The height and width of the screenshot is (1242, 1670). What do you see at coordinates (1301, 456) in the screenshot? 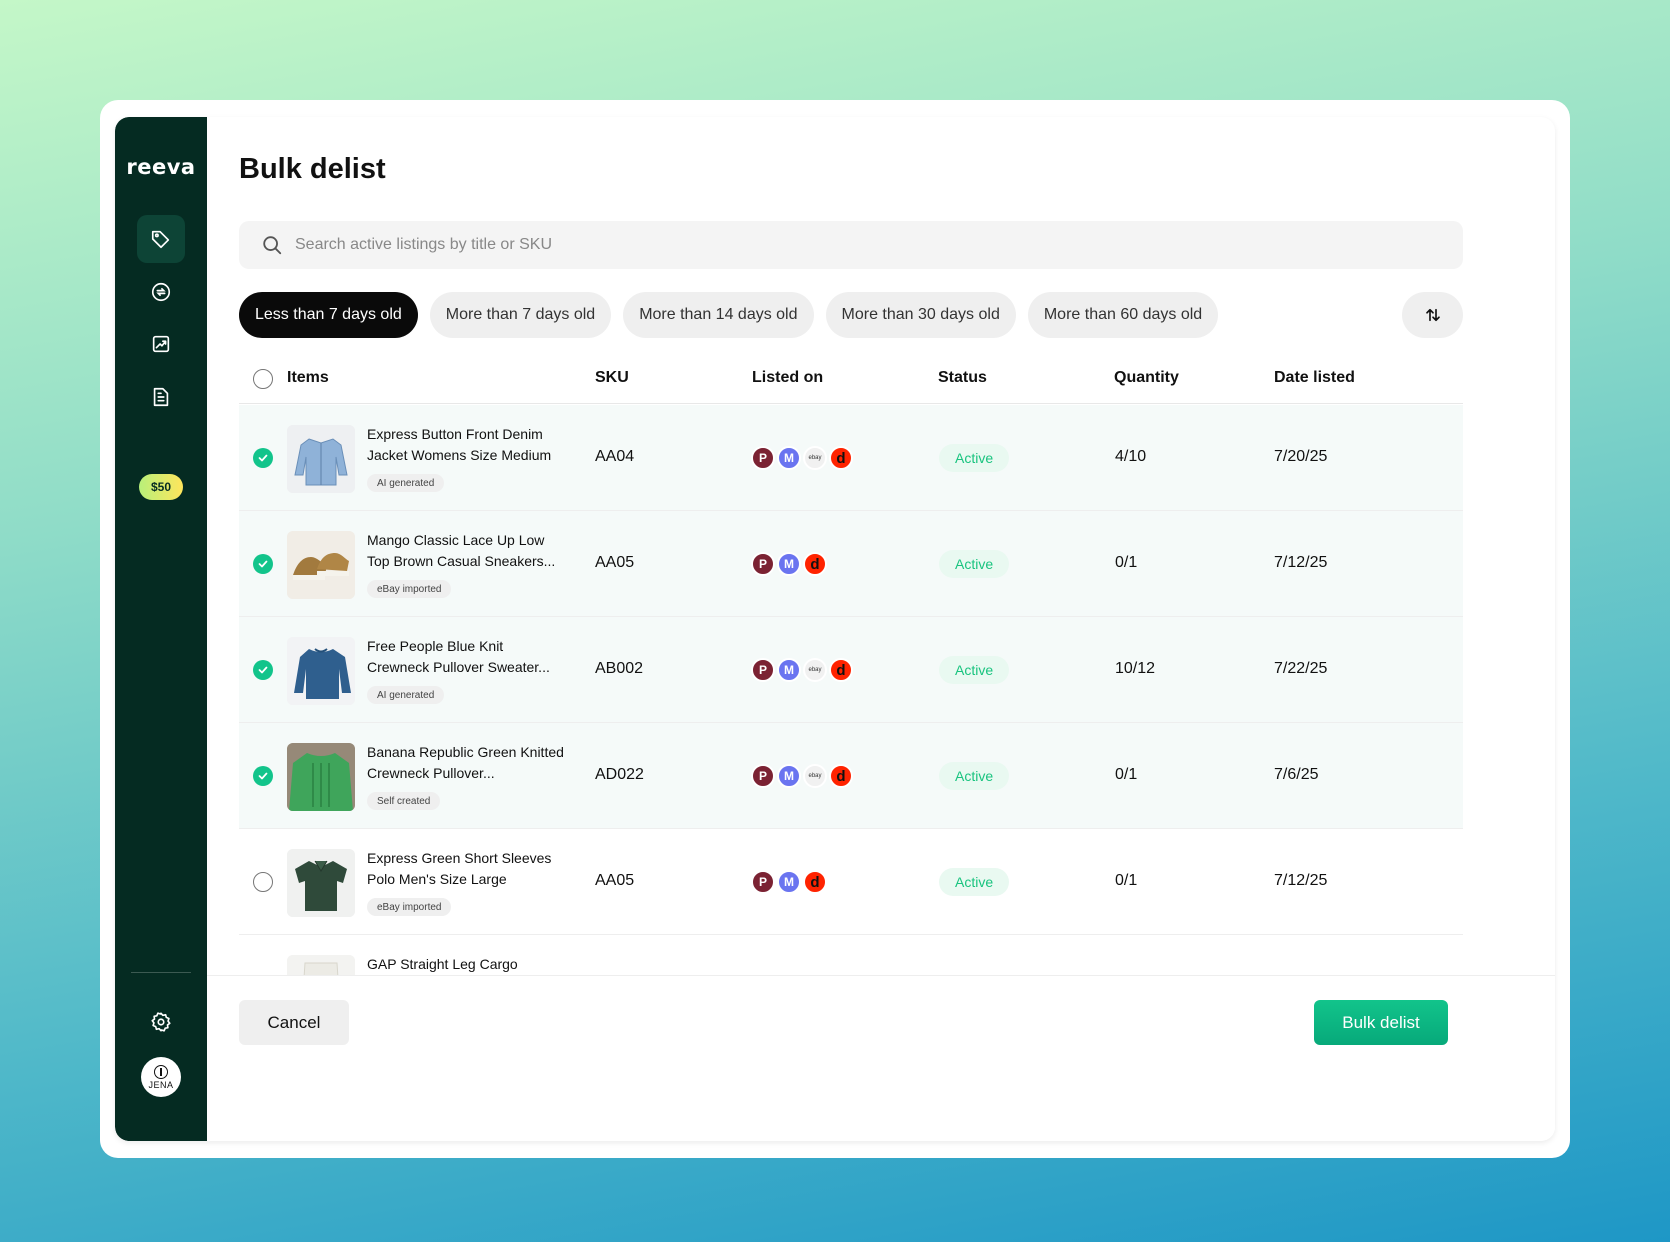
I see `item-date-listed: 7/20/25` at bounding box center [1301, 456].